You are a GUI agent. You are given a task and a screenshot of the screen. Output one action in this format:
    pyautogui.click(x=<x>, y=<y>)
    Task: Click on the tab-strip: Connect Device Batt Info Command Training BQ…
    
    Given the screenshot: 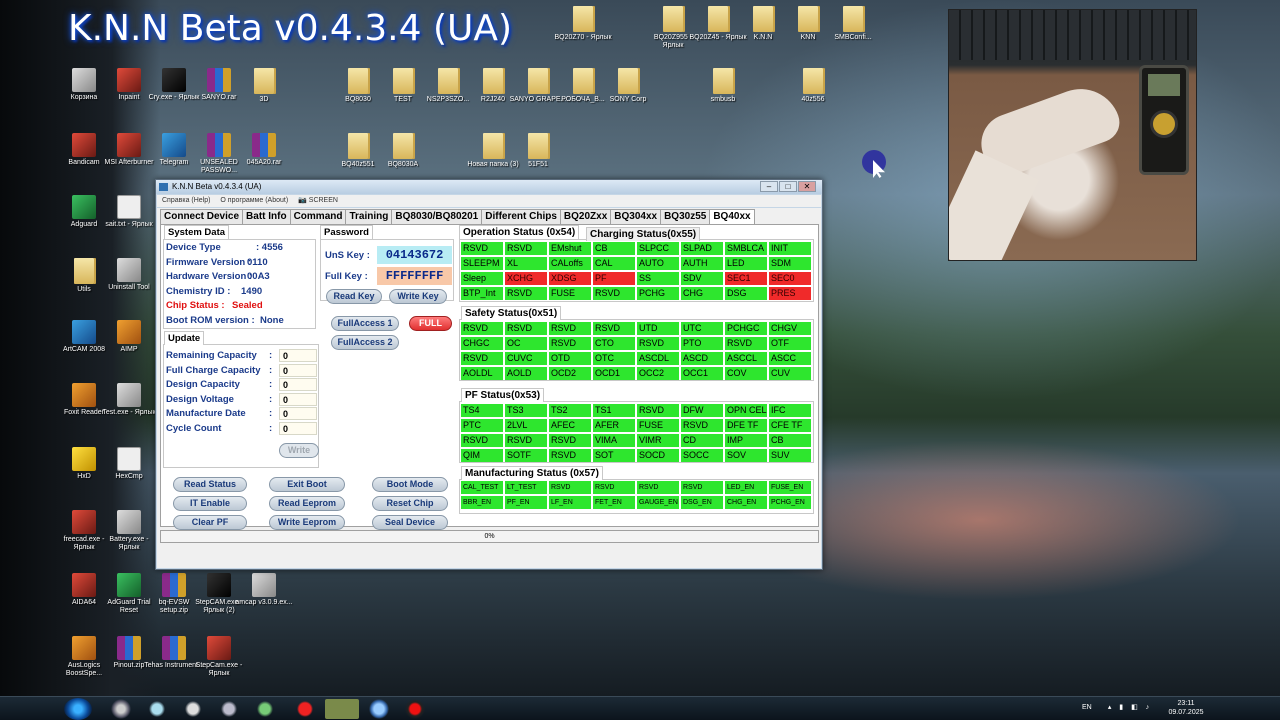 What is the action you would take?
    pyautogui.click(x=457, y=217)
    